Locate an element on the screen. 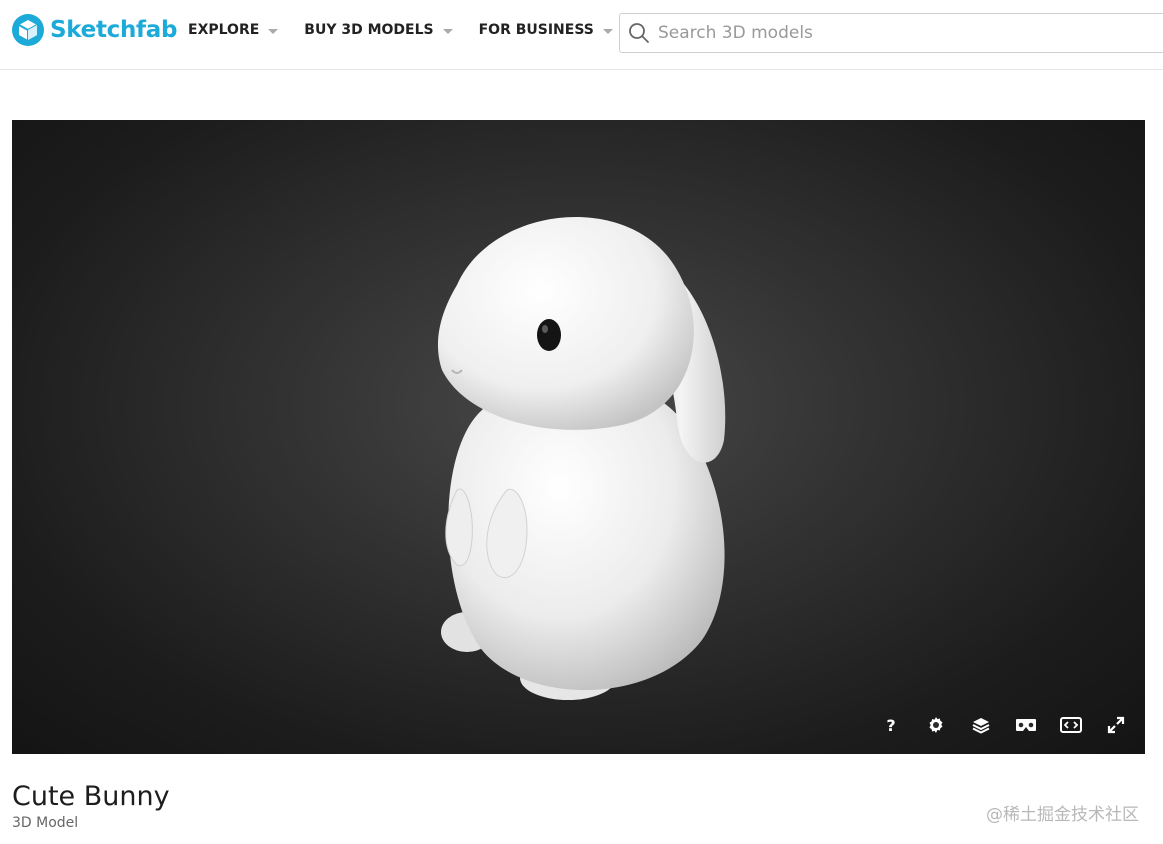  nav-label: BUY 3D MODELS is located at coordinates (369, 30).